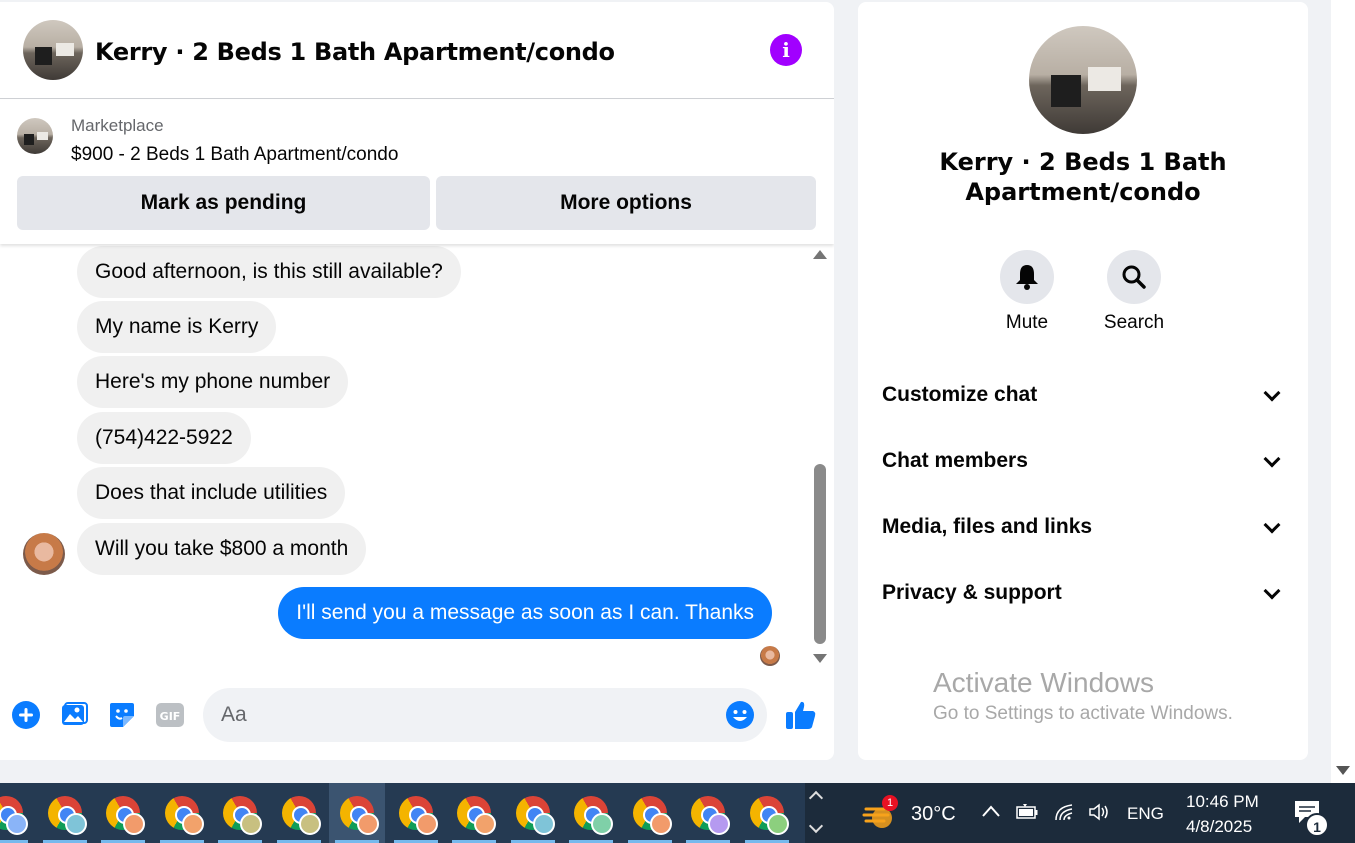  I want to click on listing-thumbnail, so click(35, 136).